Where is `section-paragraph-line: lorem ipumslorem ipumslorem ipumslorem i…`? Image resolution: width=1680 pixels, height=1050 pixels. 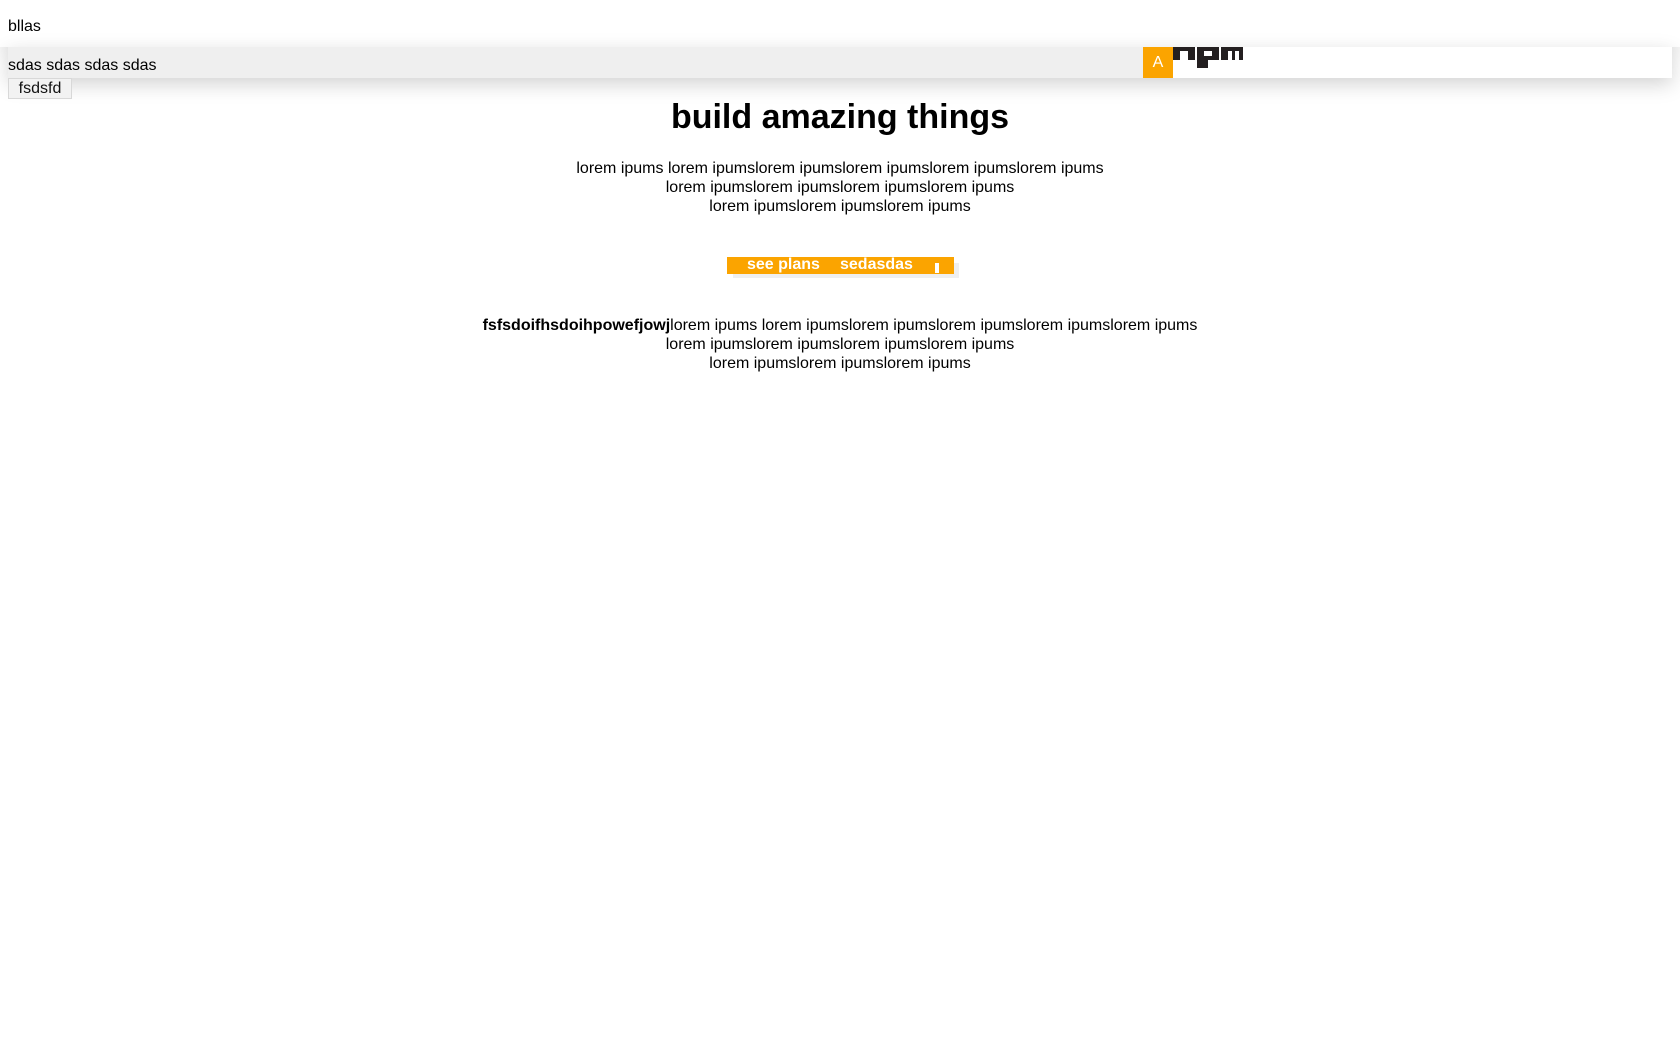 section-paragraph-line: lorem ipumslorem ipumslorem ipumslorem i… is located at coordinates (840, 344).